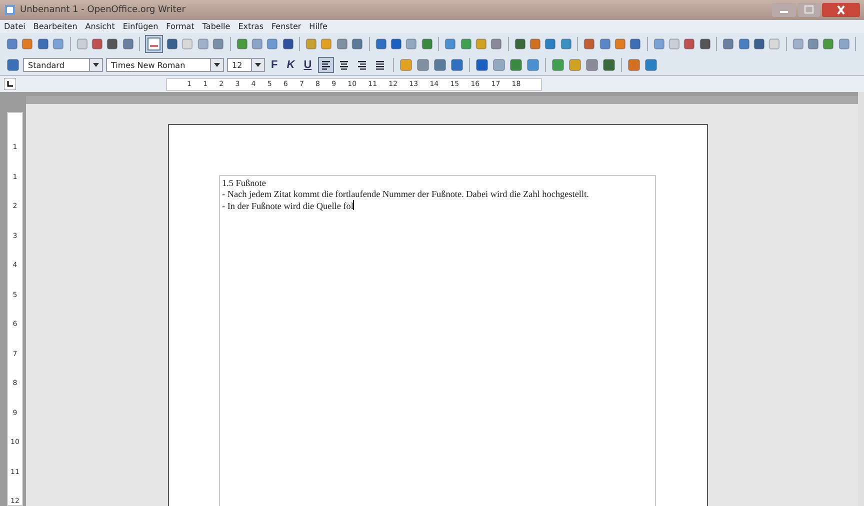 Image resolution: width=864 pixels, height=506 pixels. I want to click on bold-button: F, so click(274, 65).